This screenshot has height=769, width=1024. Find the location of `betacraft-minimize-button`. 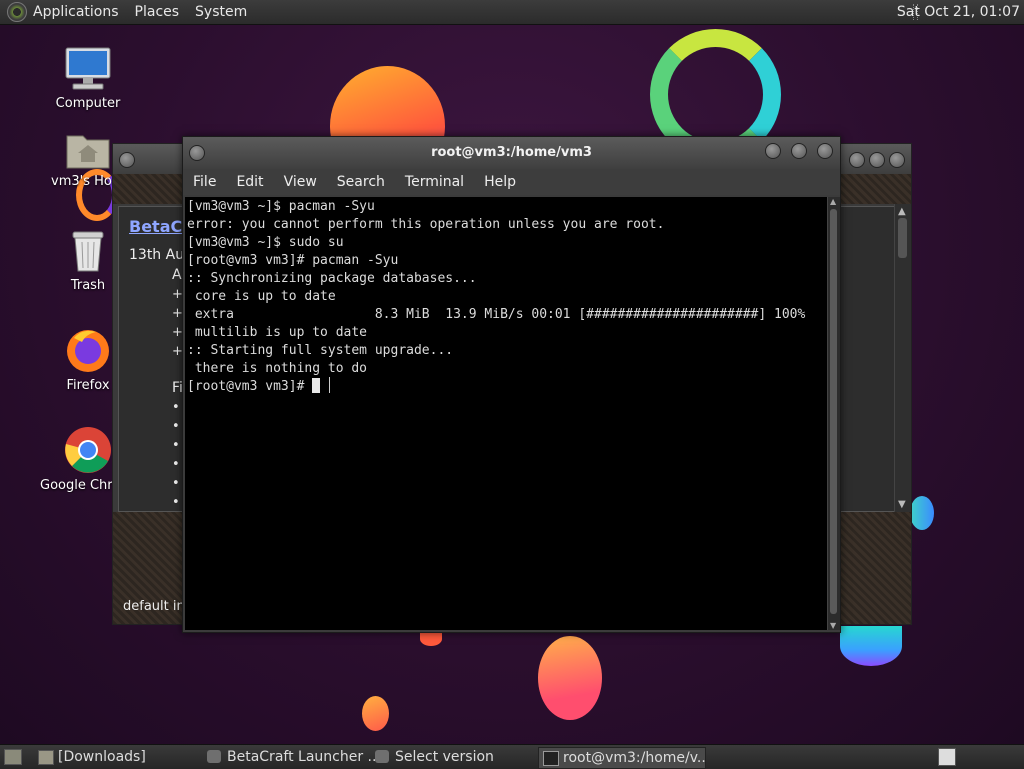

betacraft-minimize-button is located at coordinates (857, 160).